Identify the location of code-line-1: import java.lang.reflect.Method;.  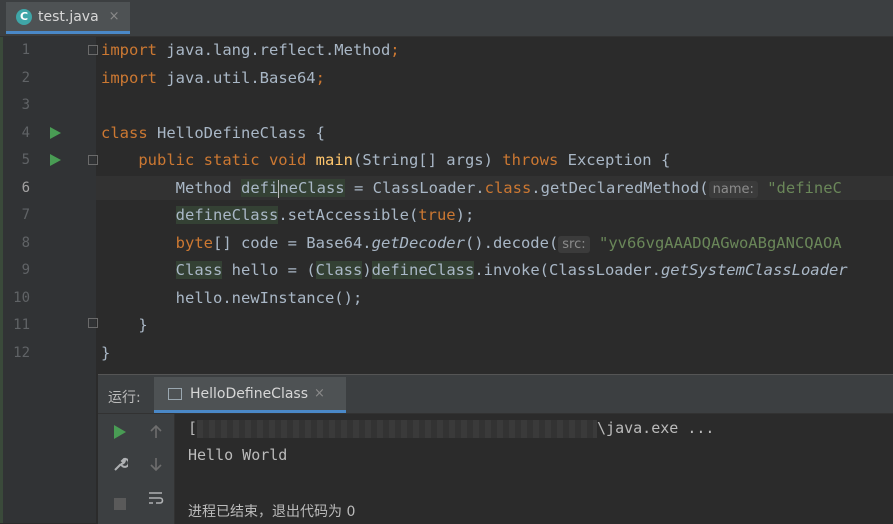
(250, 50).